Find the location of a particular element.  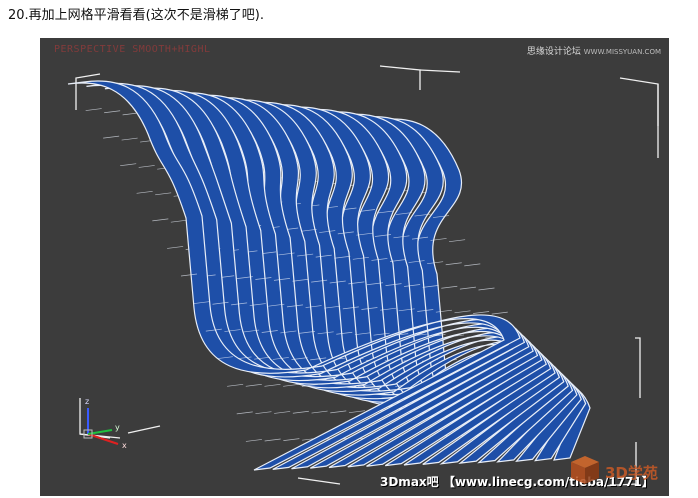

axis-z-label: z is located at coordinates (87, 401).